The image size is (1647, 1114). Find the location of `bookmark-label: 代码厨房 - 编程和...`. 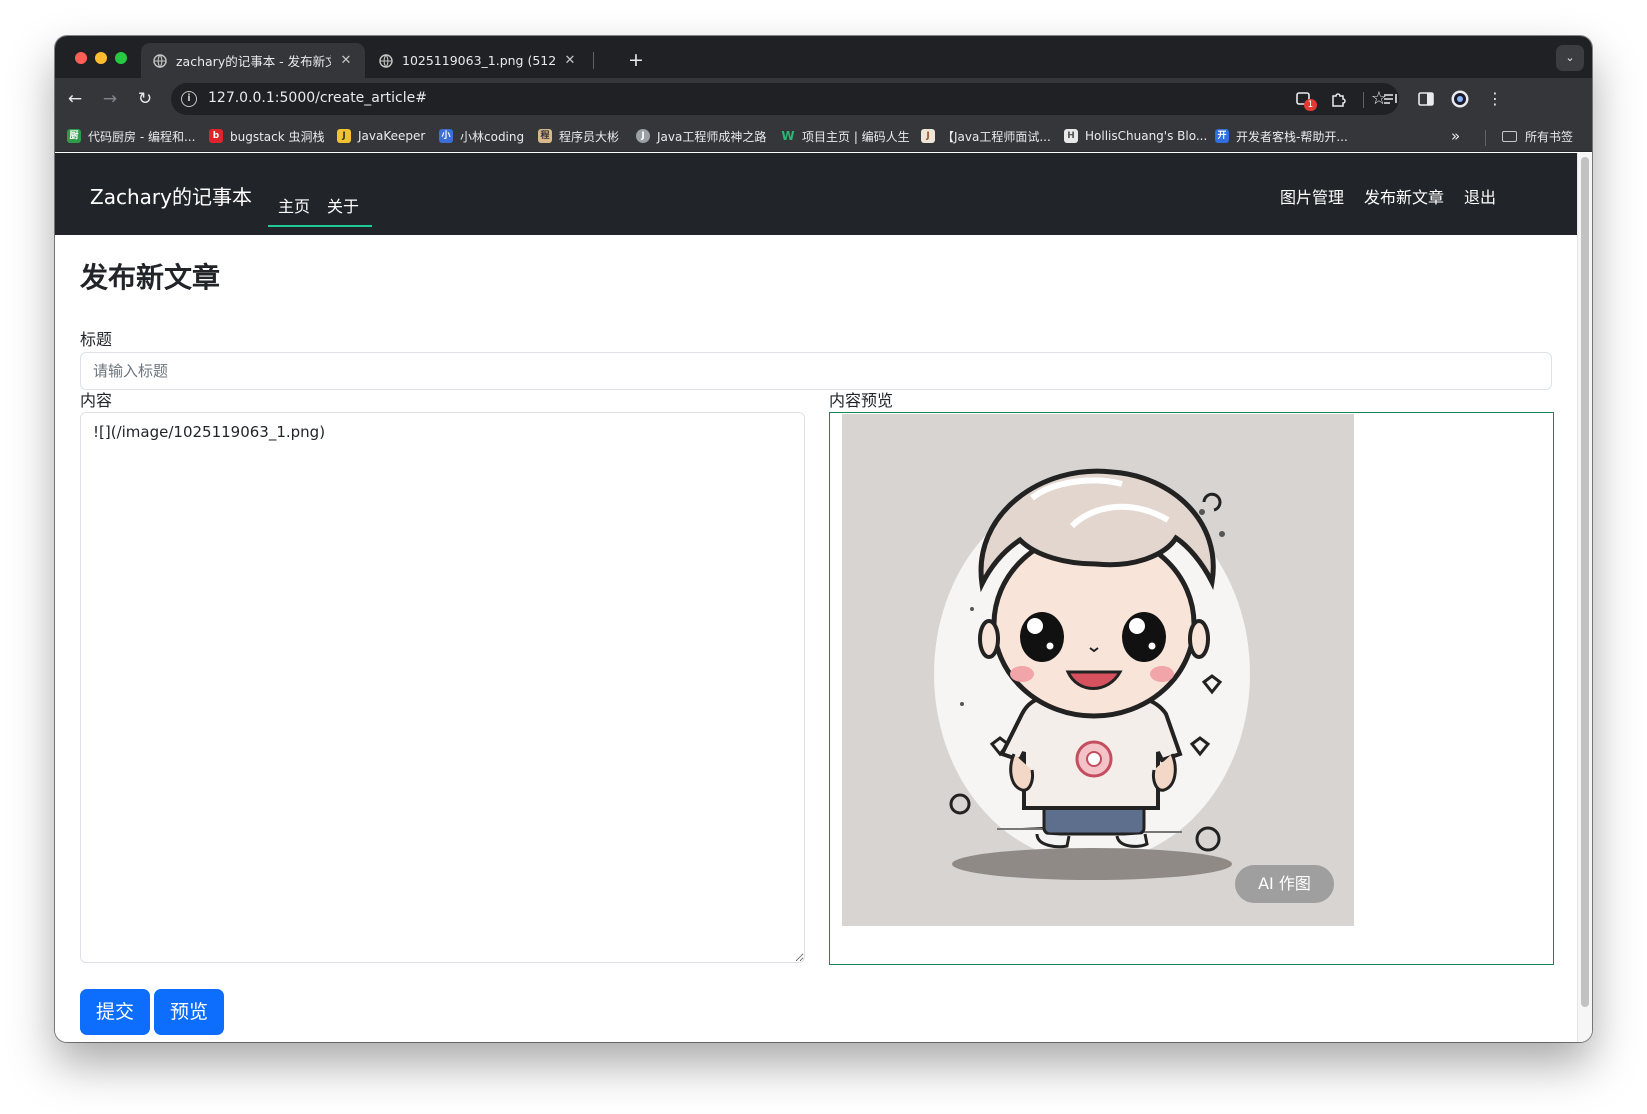

bookmark-label: 代码厨房 - 编程和... is located at coordinates (142, 136).